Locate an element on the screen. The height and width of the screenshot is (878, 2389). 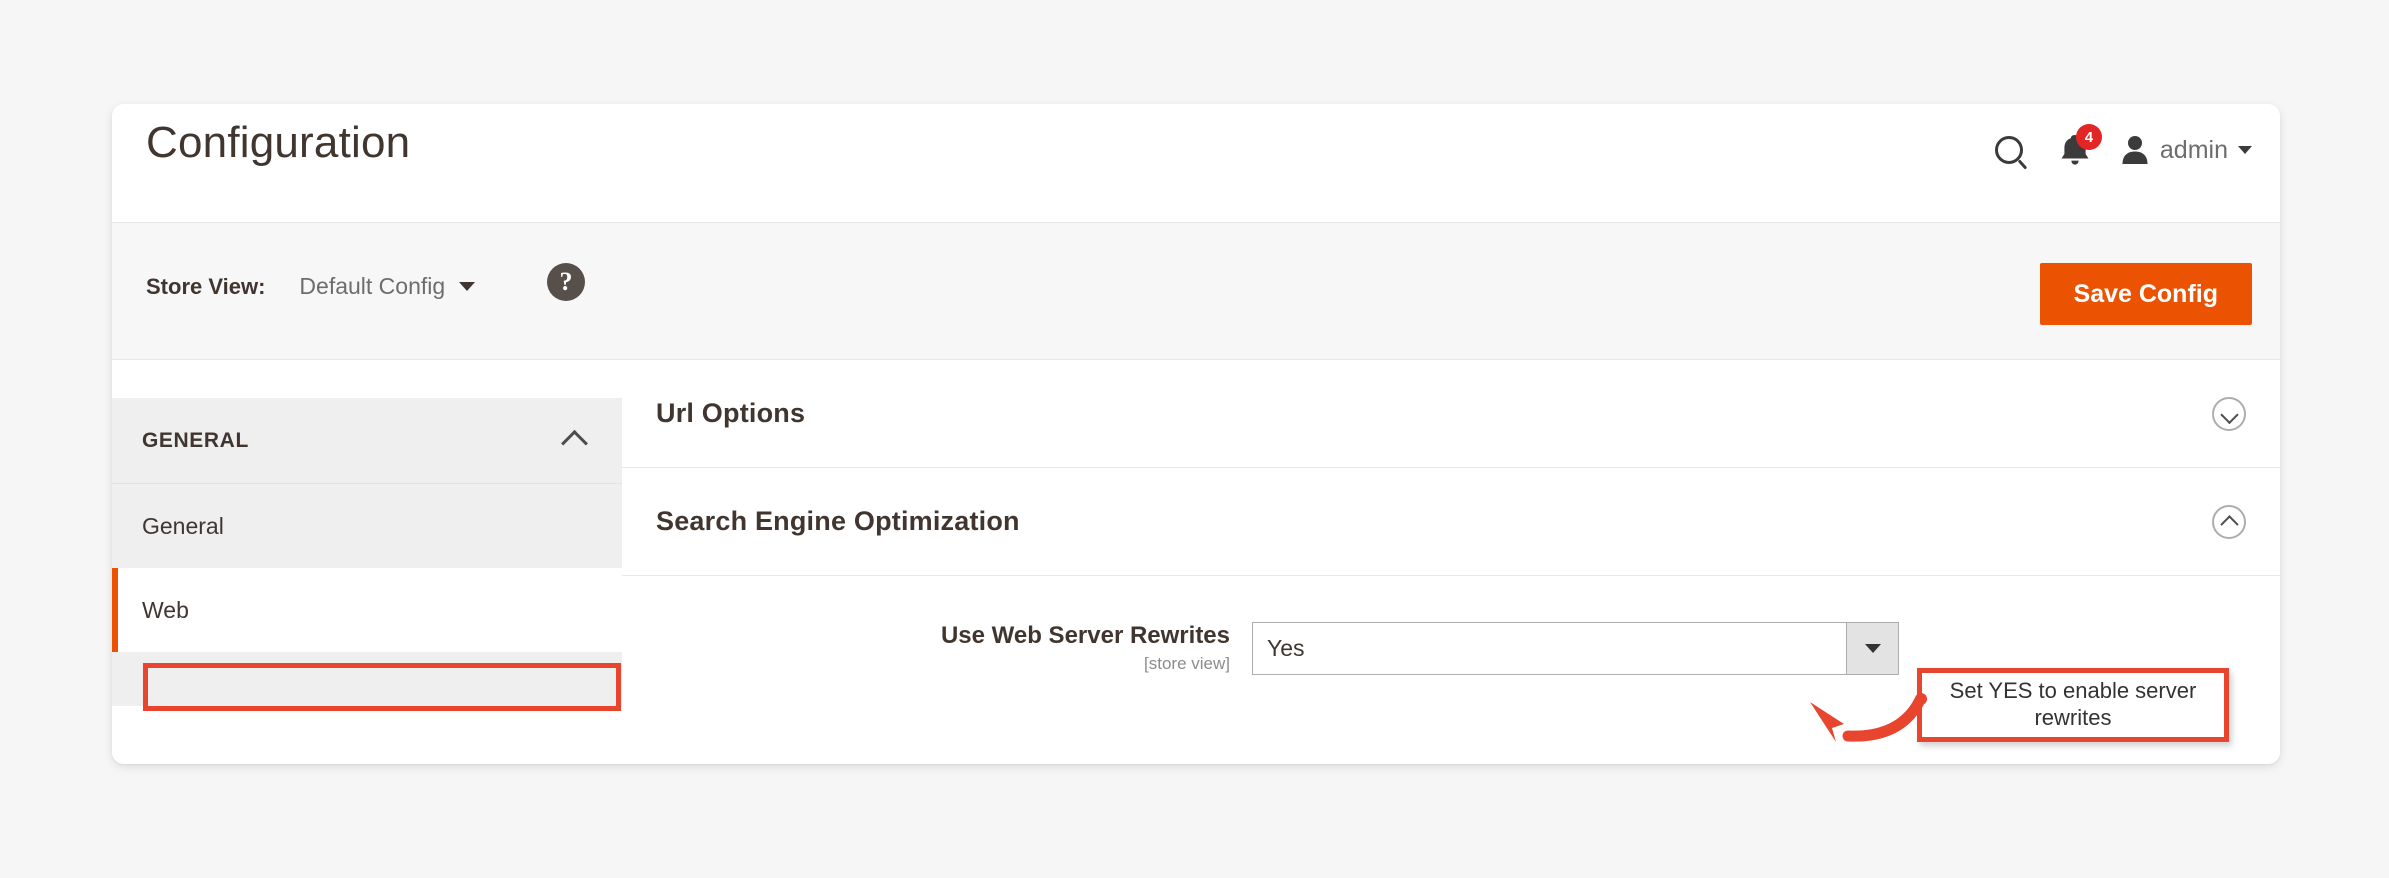
search-icon is located at coordinates (2008, 150).